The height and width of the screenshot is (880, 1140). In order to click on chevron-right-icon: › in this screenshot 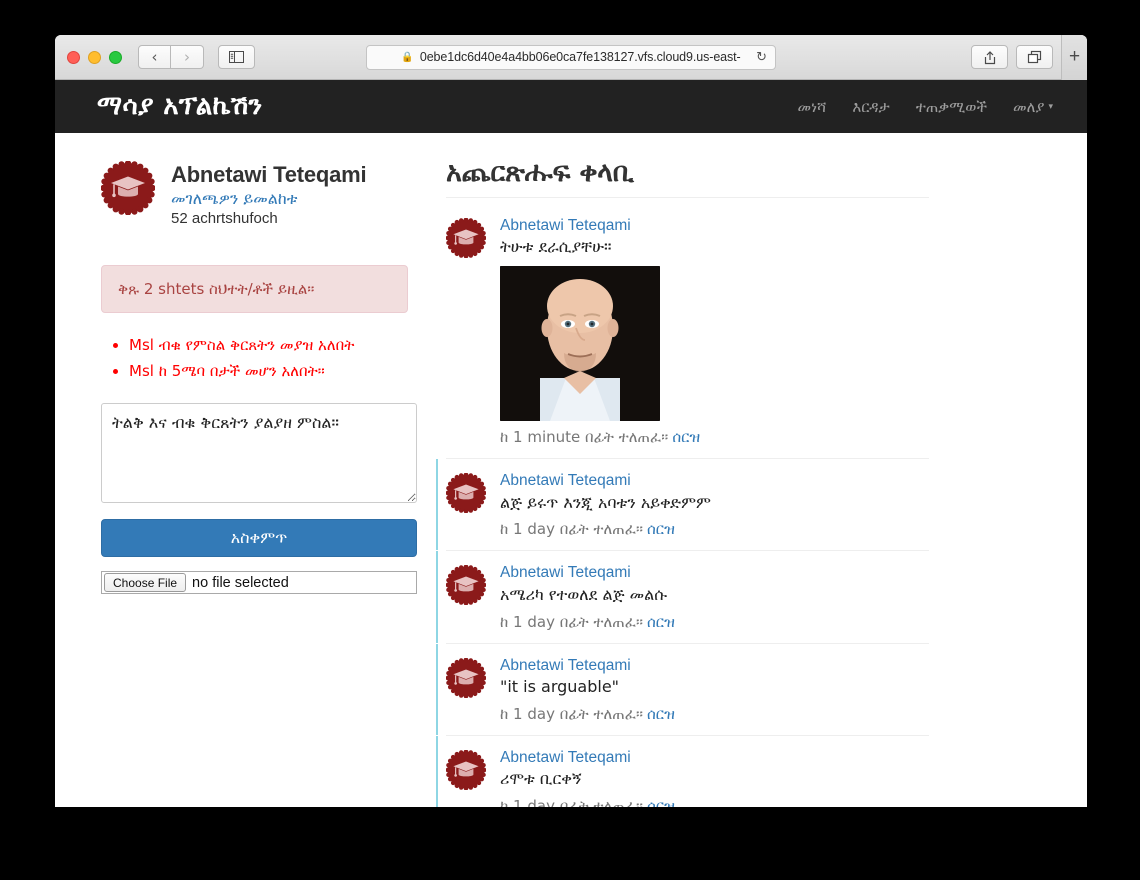, I will do `click(187, 56)`.